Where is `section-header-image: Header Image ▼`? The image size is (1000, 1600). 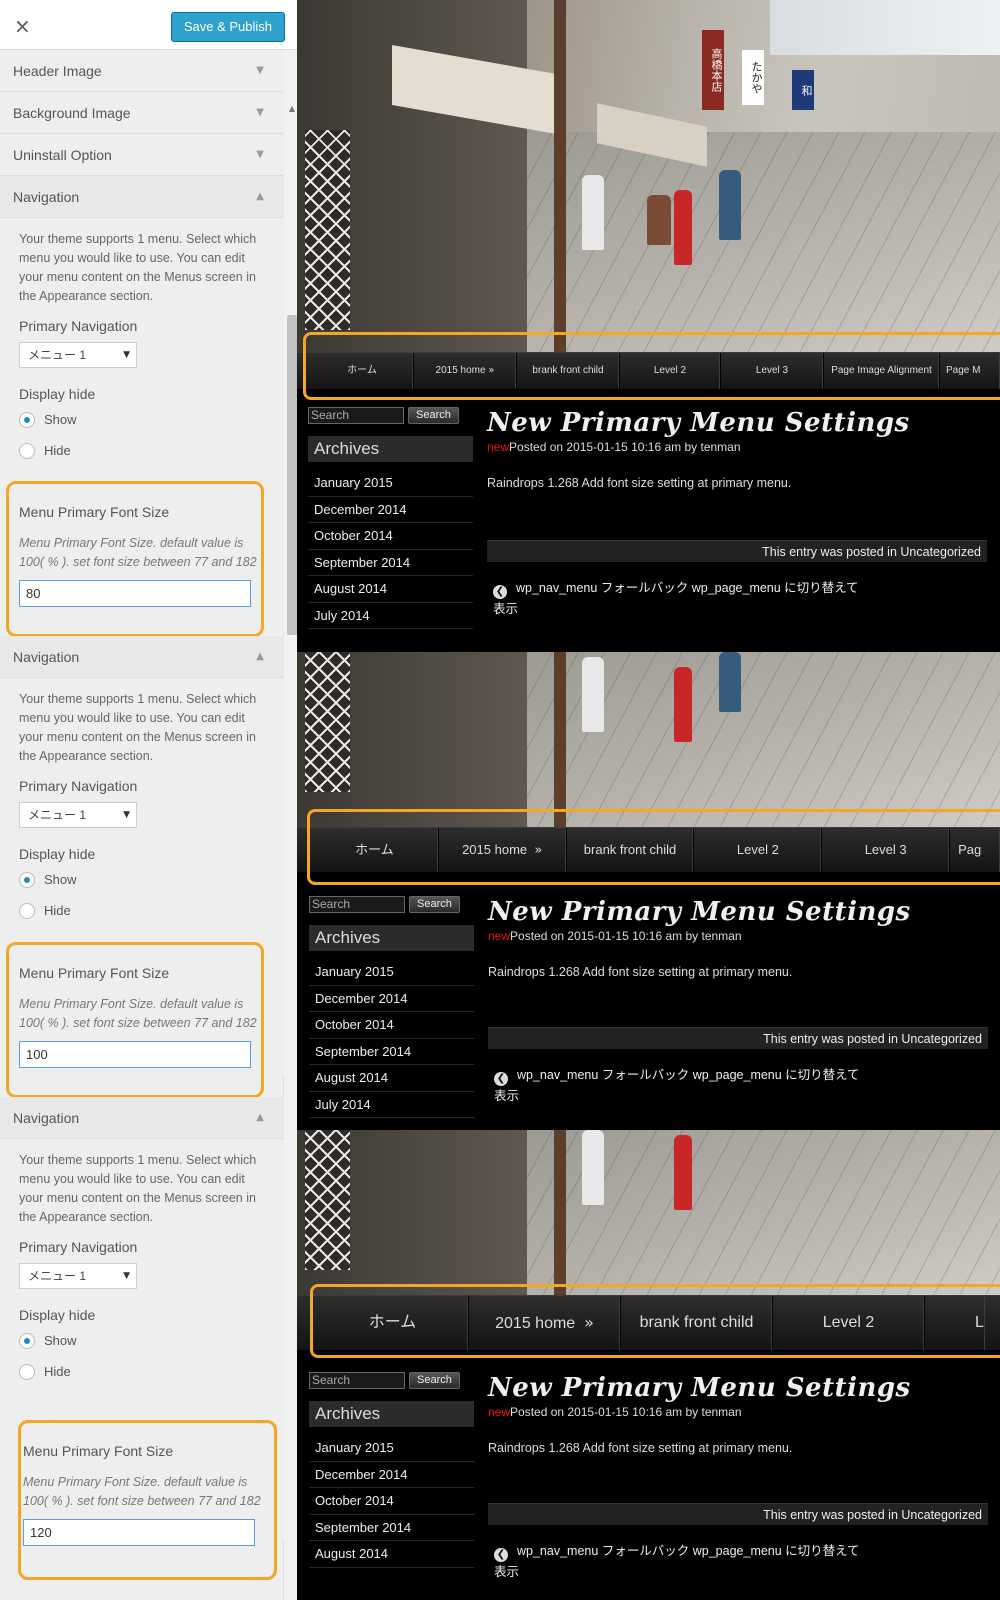
section-header-image: Header Image ▼ is located at coordinates (142, 71).